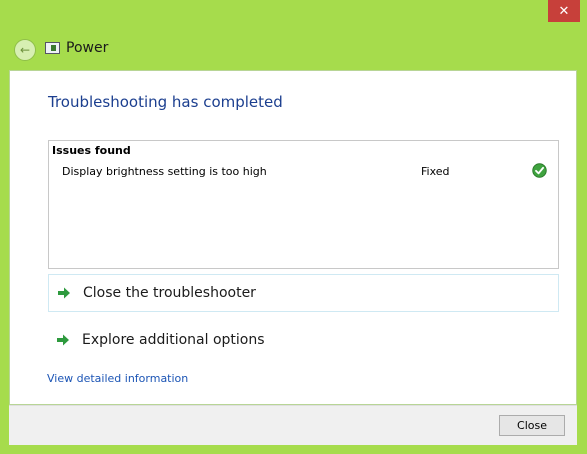  Describe the element at coordinates (293, 425) in the screenshot. I see `footer-bar: Close` at that location.